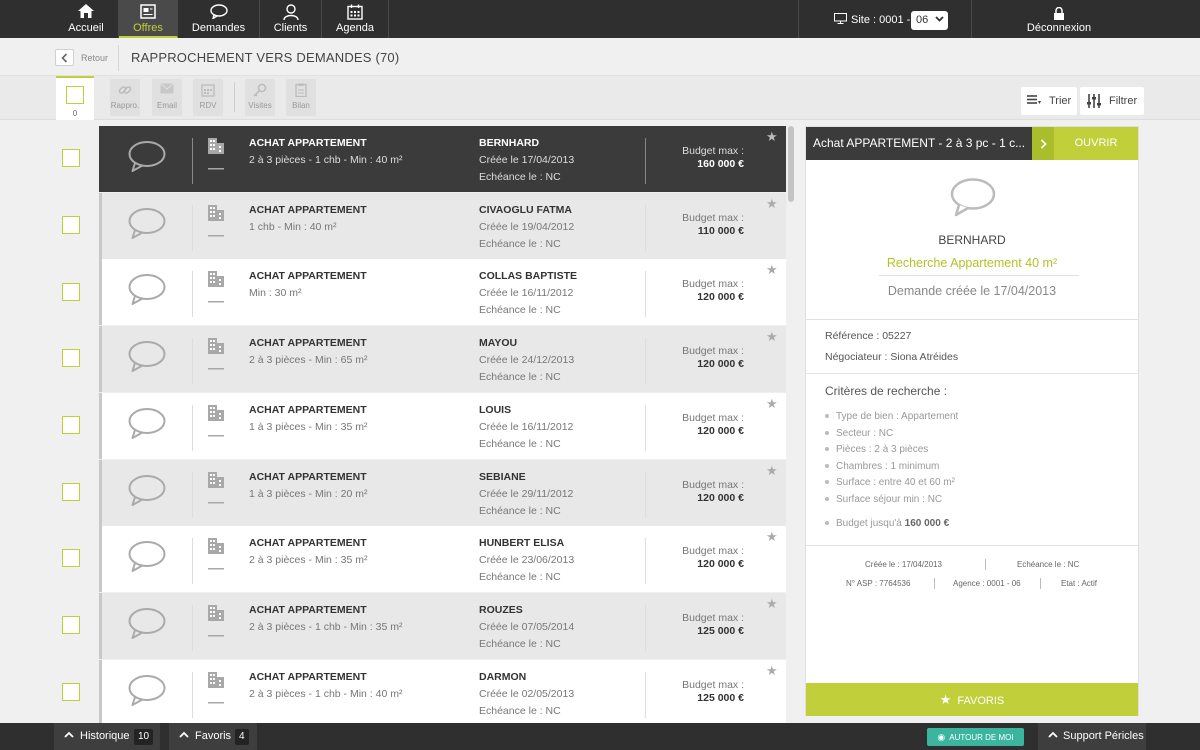 The width and height of the screenshot is (1200, 750). I want to click on criteria-item: Secteur : NC, so click(859, 433).